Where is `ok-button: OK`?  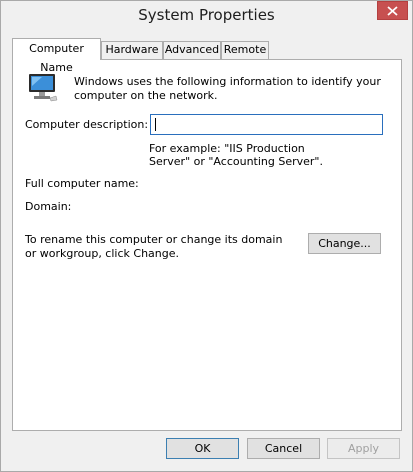
ok-button: OK is located at coordinates (202, 448).